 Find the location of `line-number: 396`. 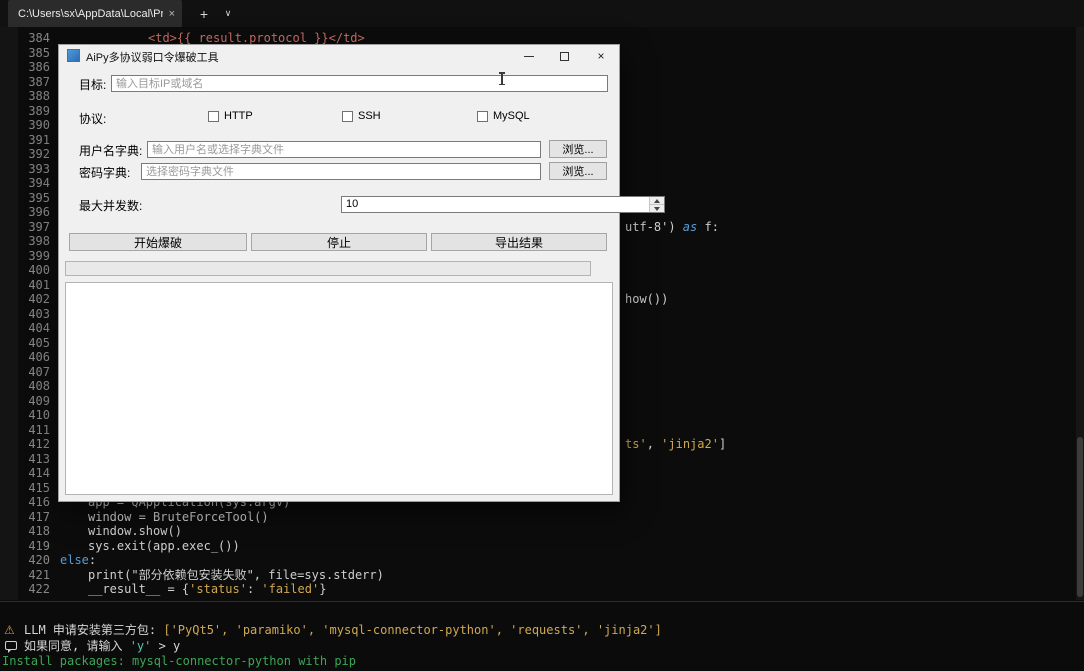

line-number: 396 is located at coordinates (39, 212).